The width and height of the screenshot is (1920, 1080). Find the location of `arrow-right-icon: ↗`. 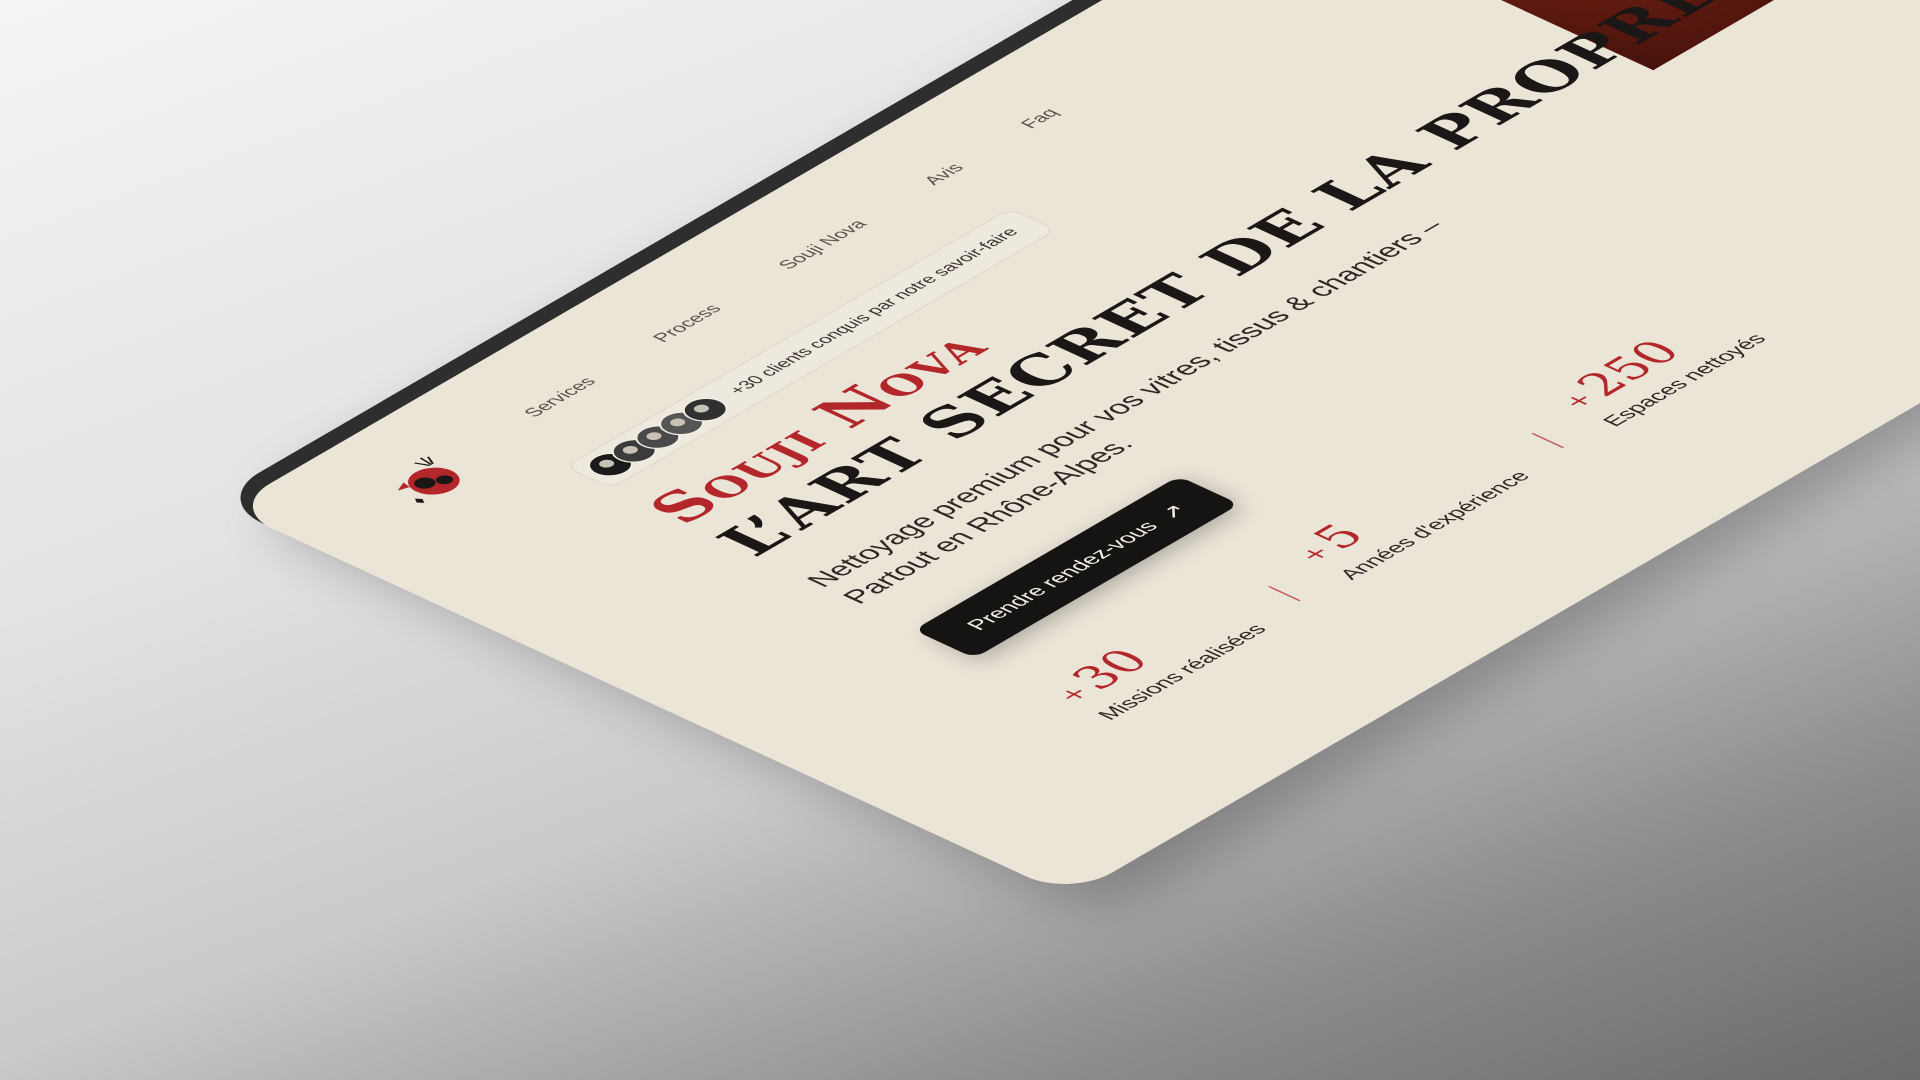

arrow-right-icon: ↗ is located at coordinates (1172, 511).